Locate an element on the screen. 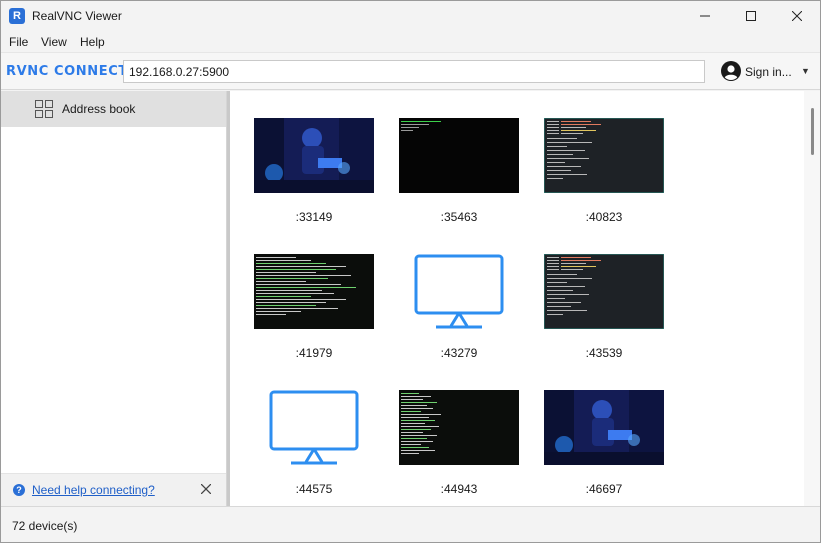  realvnc-app-icon: R is located at coordinates (17, 16).